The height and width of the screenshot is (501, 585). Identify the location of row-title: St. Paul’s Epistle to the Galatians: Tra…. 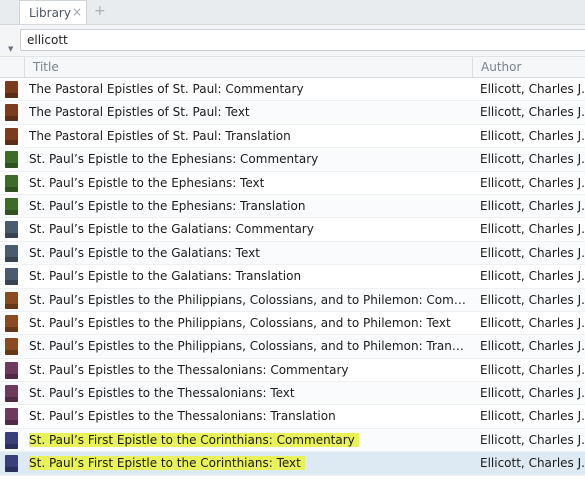
(165, 276).